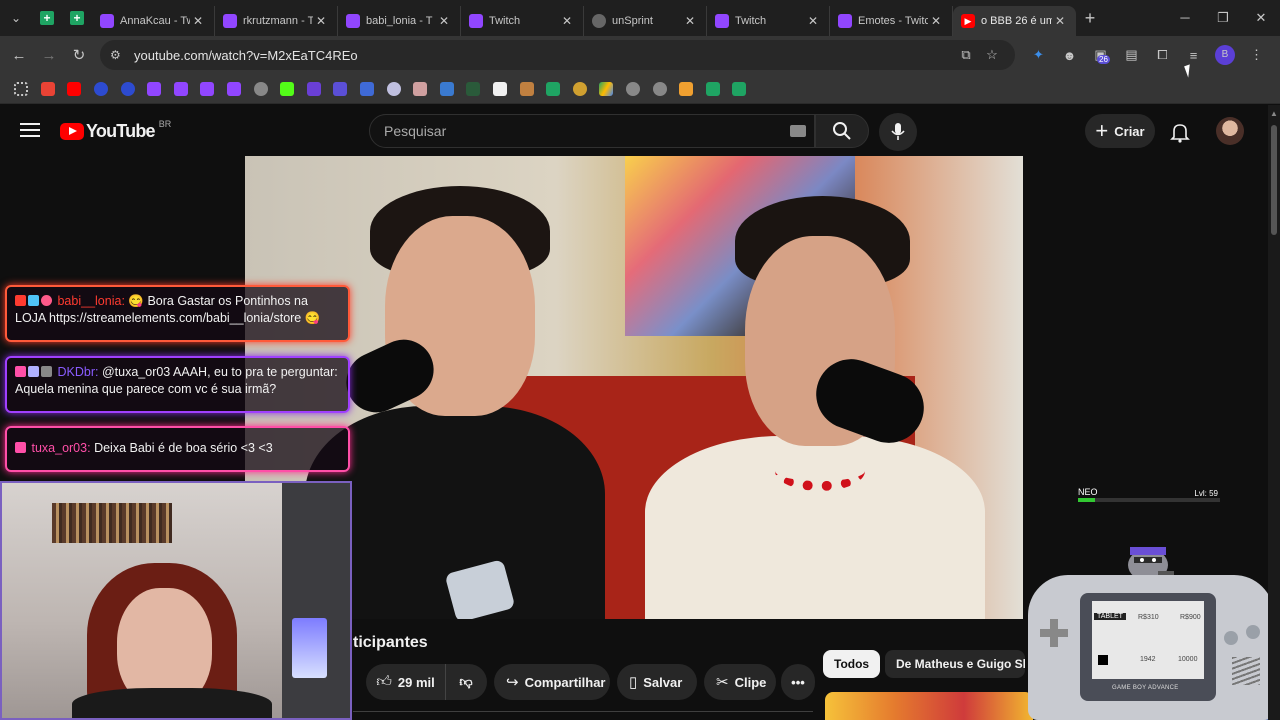  I want to click on like-button: 👍︎ 29 mil, so click(406, 682).